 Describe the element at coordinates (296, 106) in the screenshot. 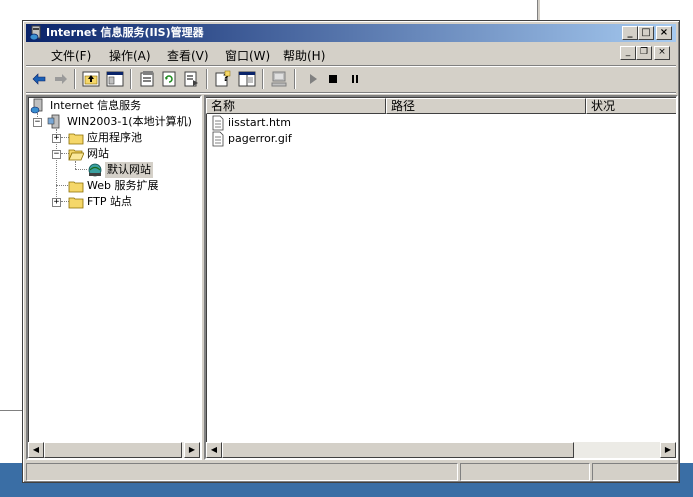

I see `column-header-name: 名称` at that location.